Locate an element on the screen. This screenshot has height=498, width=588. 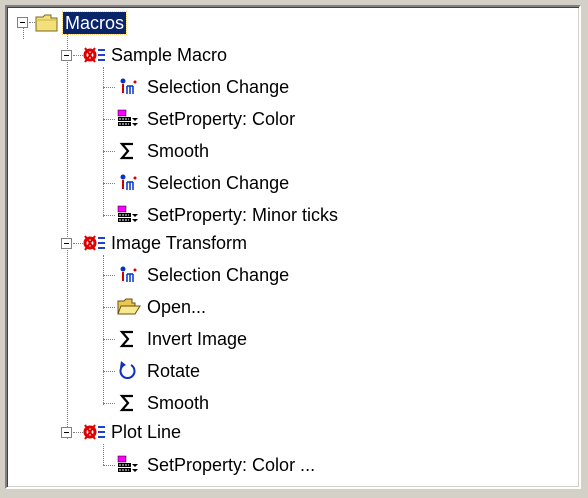
tree-node-step: SetProperty: Minor ticks is located at coordinates (228, 215).